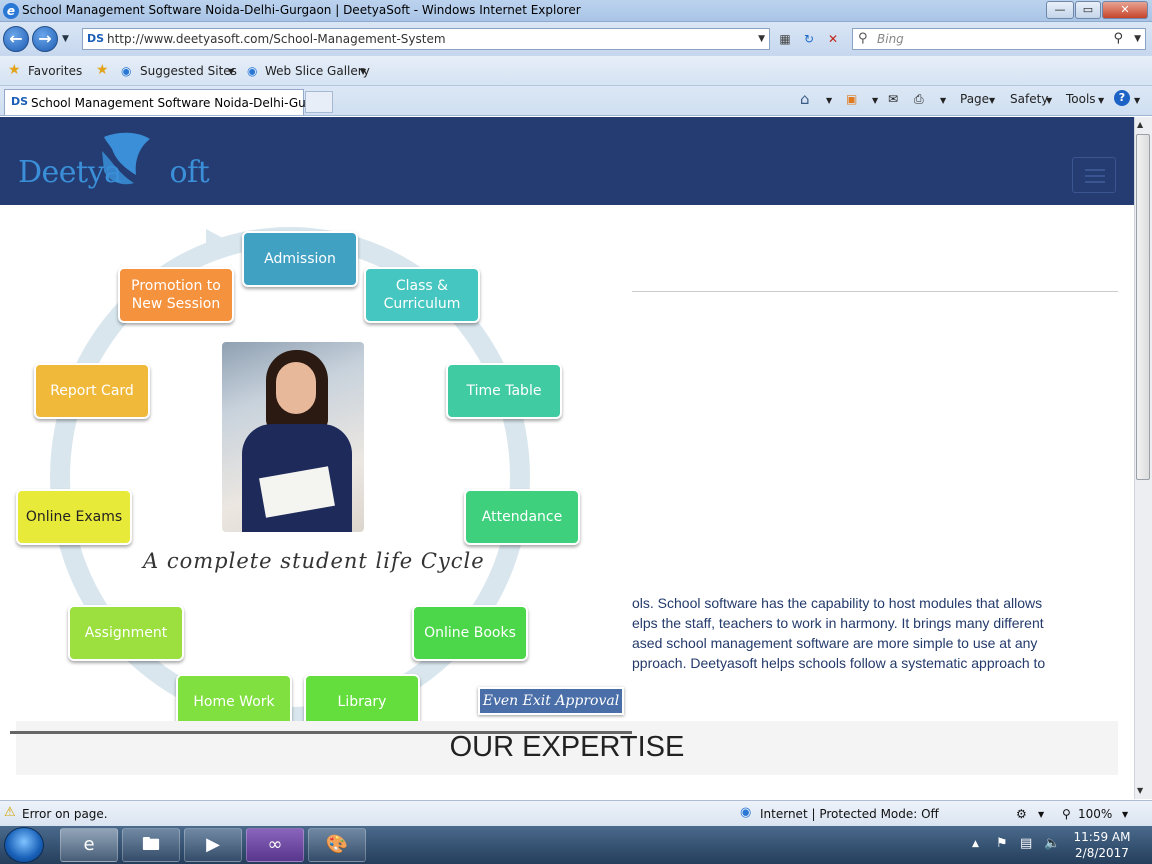 Image resolution: width=1152 pixels, height=864 pixels. What do you see at coordinates (1002, 843) in the screenshot?
I see `action-center-flag-icon: ⚑` at bounding box center [1002, 843].